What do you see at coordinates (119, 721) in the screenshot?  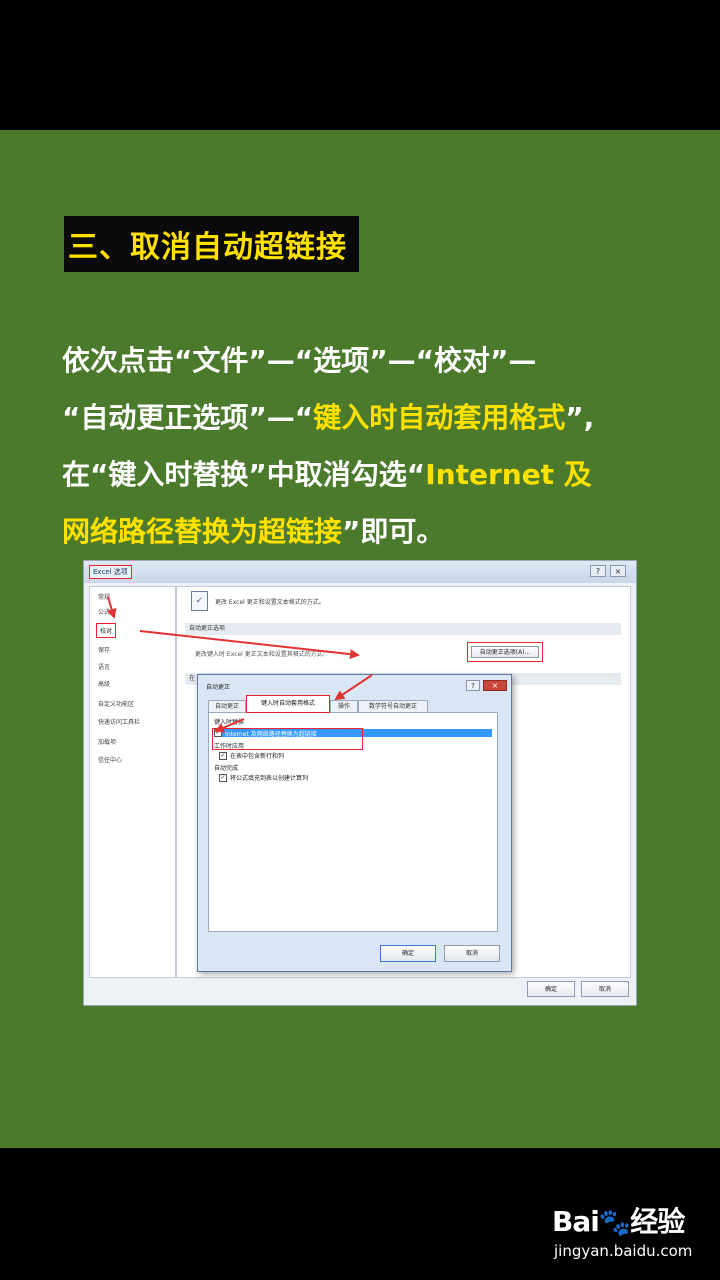 I see `nav-item-quick-access: 快速访问工具栏` at bounding box center [119, 721].